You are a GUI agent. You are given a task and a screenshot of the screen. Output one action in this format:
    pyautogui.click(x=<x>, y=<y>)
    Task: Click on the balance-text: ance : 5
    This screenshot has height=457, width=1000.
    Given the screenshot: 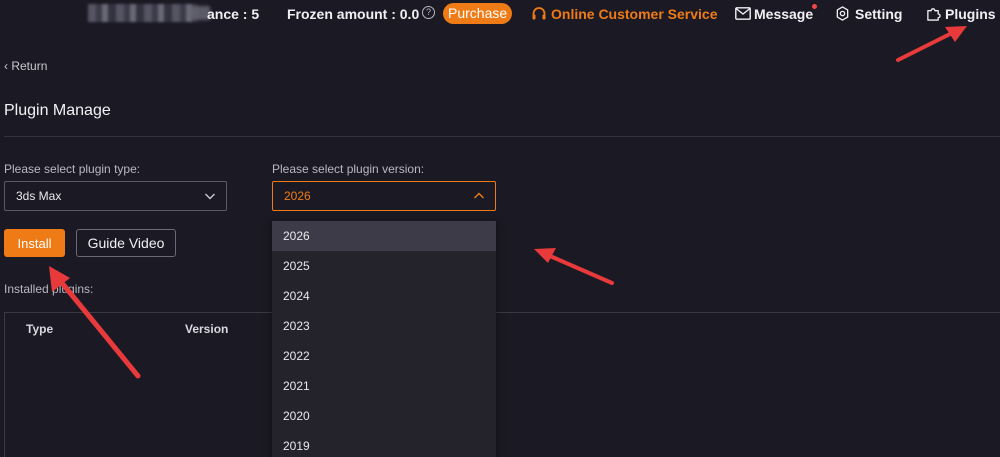 What is the action you would take?
    pyautogui.click(x=233, y=14)
    